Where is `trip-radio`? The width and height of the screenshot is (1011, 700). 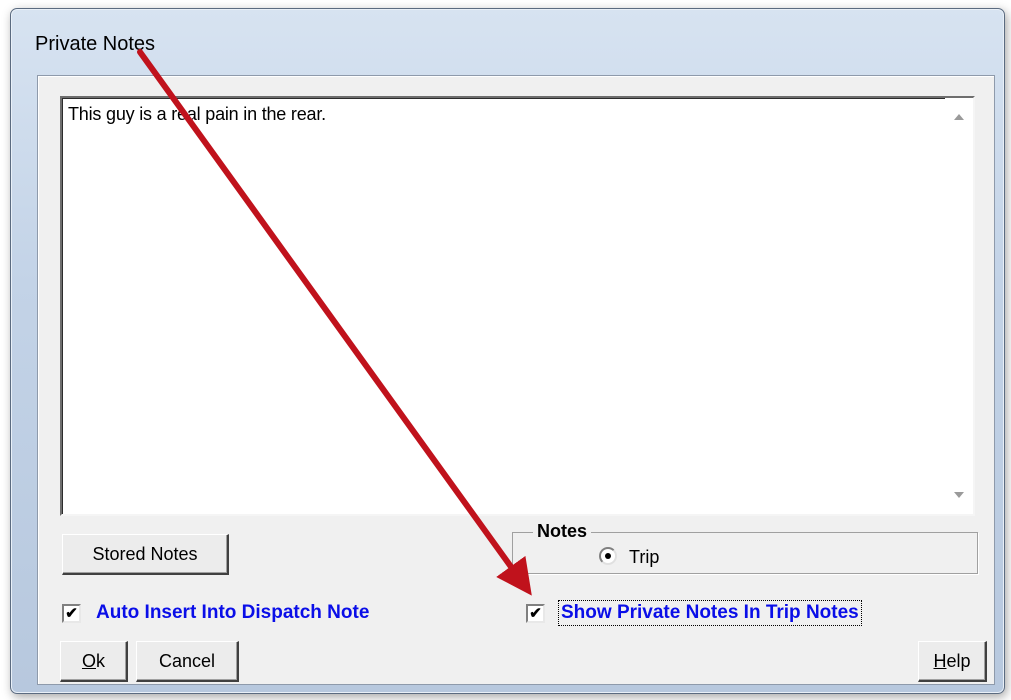 trip-radio is located at coordinates (608, 556).